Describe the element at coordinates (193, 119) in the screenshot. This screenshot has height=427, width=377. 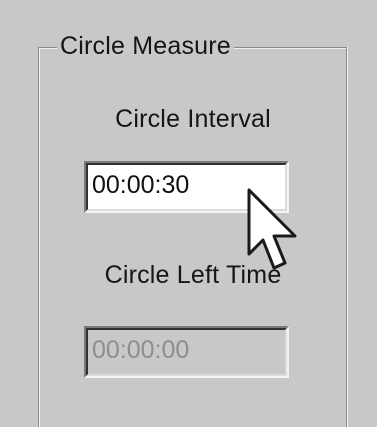
I see `circle-interval-label: Circle Interval` at that location.